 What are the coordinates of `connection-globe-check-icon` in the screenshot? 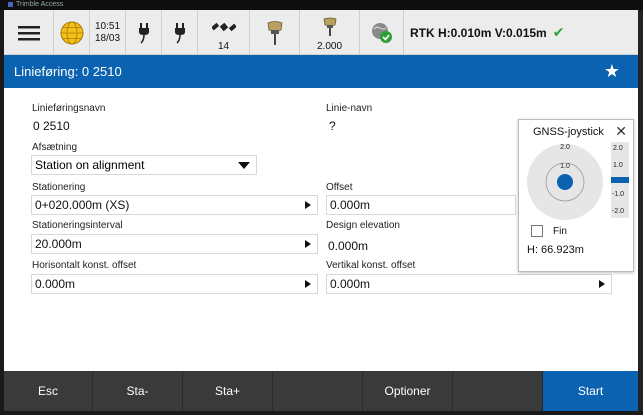 It's located at (381, 32).